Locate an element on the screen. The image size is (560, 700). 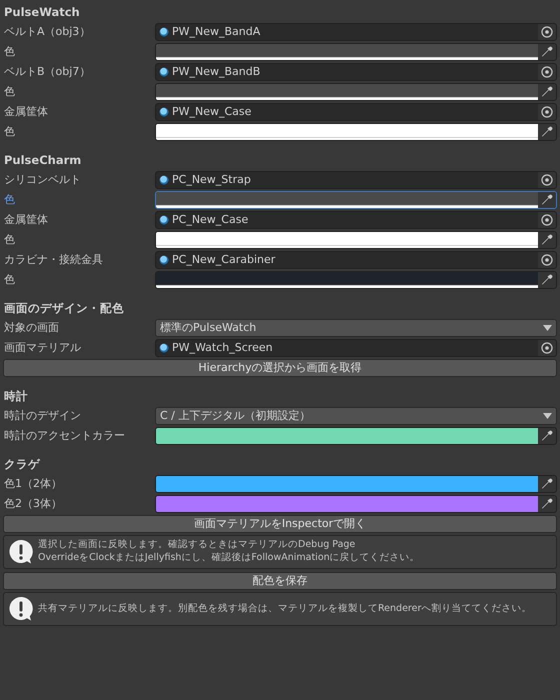
object-field: PC_New_Carabiner is located at coordinates (356, 260).